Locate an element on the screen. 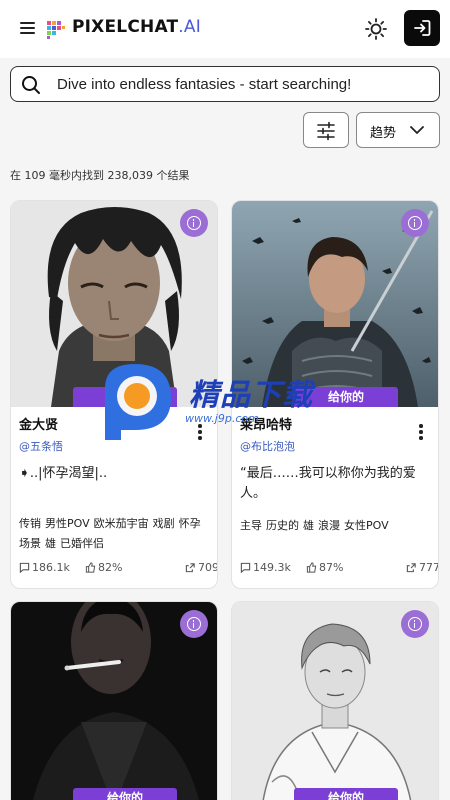 The height and width of the screenshot is (800, 450). tag: 主导 is located at coordinates (251, 526).